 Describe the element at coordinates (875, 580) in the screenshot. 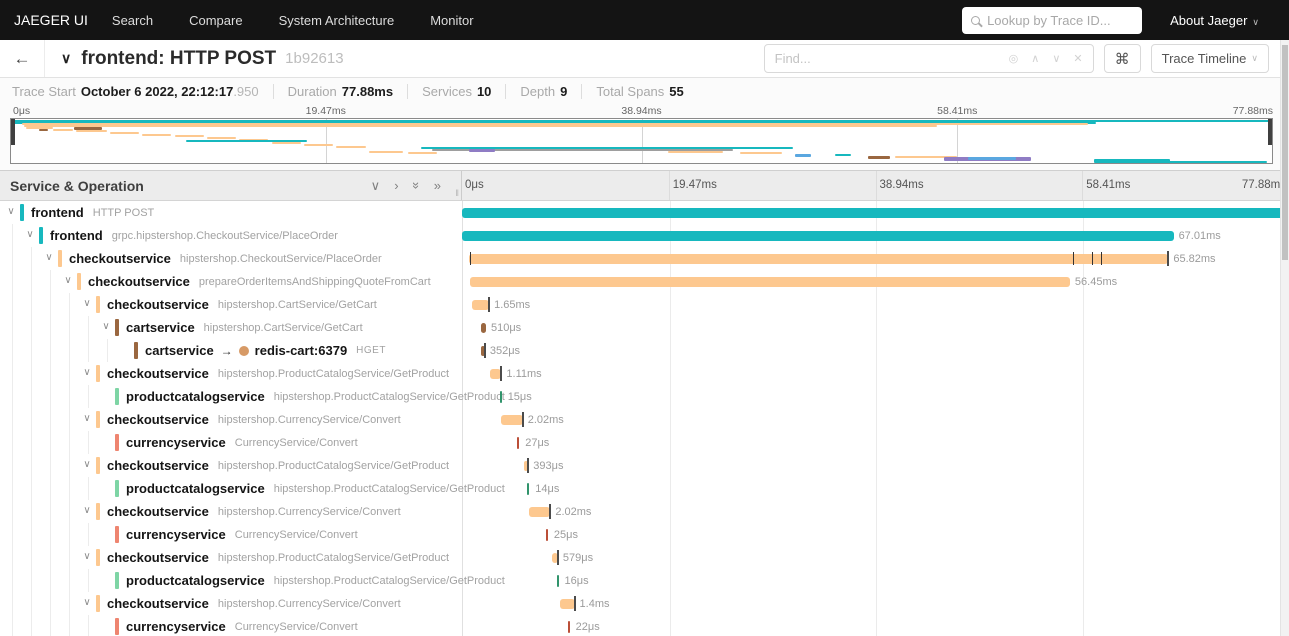

I see `span-timeline-cell: 16μs` at that location.